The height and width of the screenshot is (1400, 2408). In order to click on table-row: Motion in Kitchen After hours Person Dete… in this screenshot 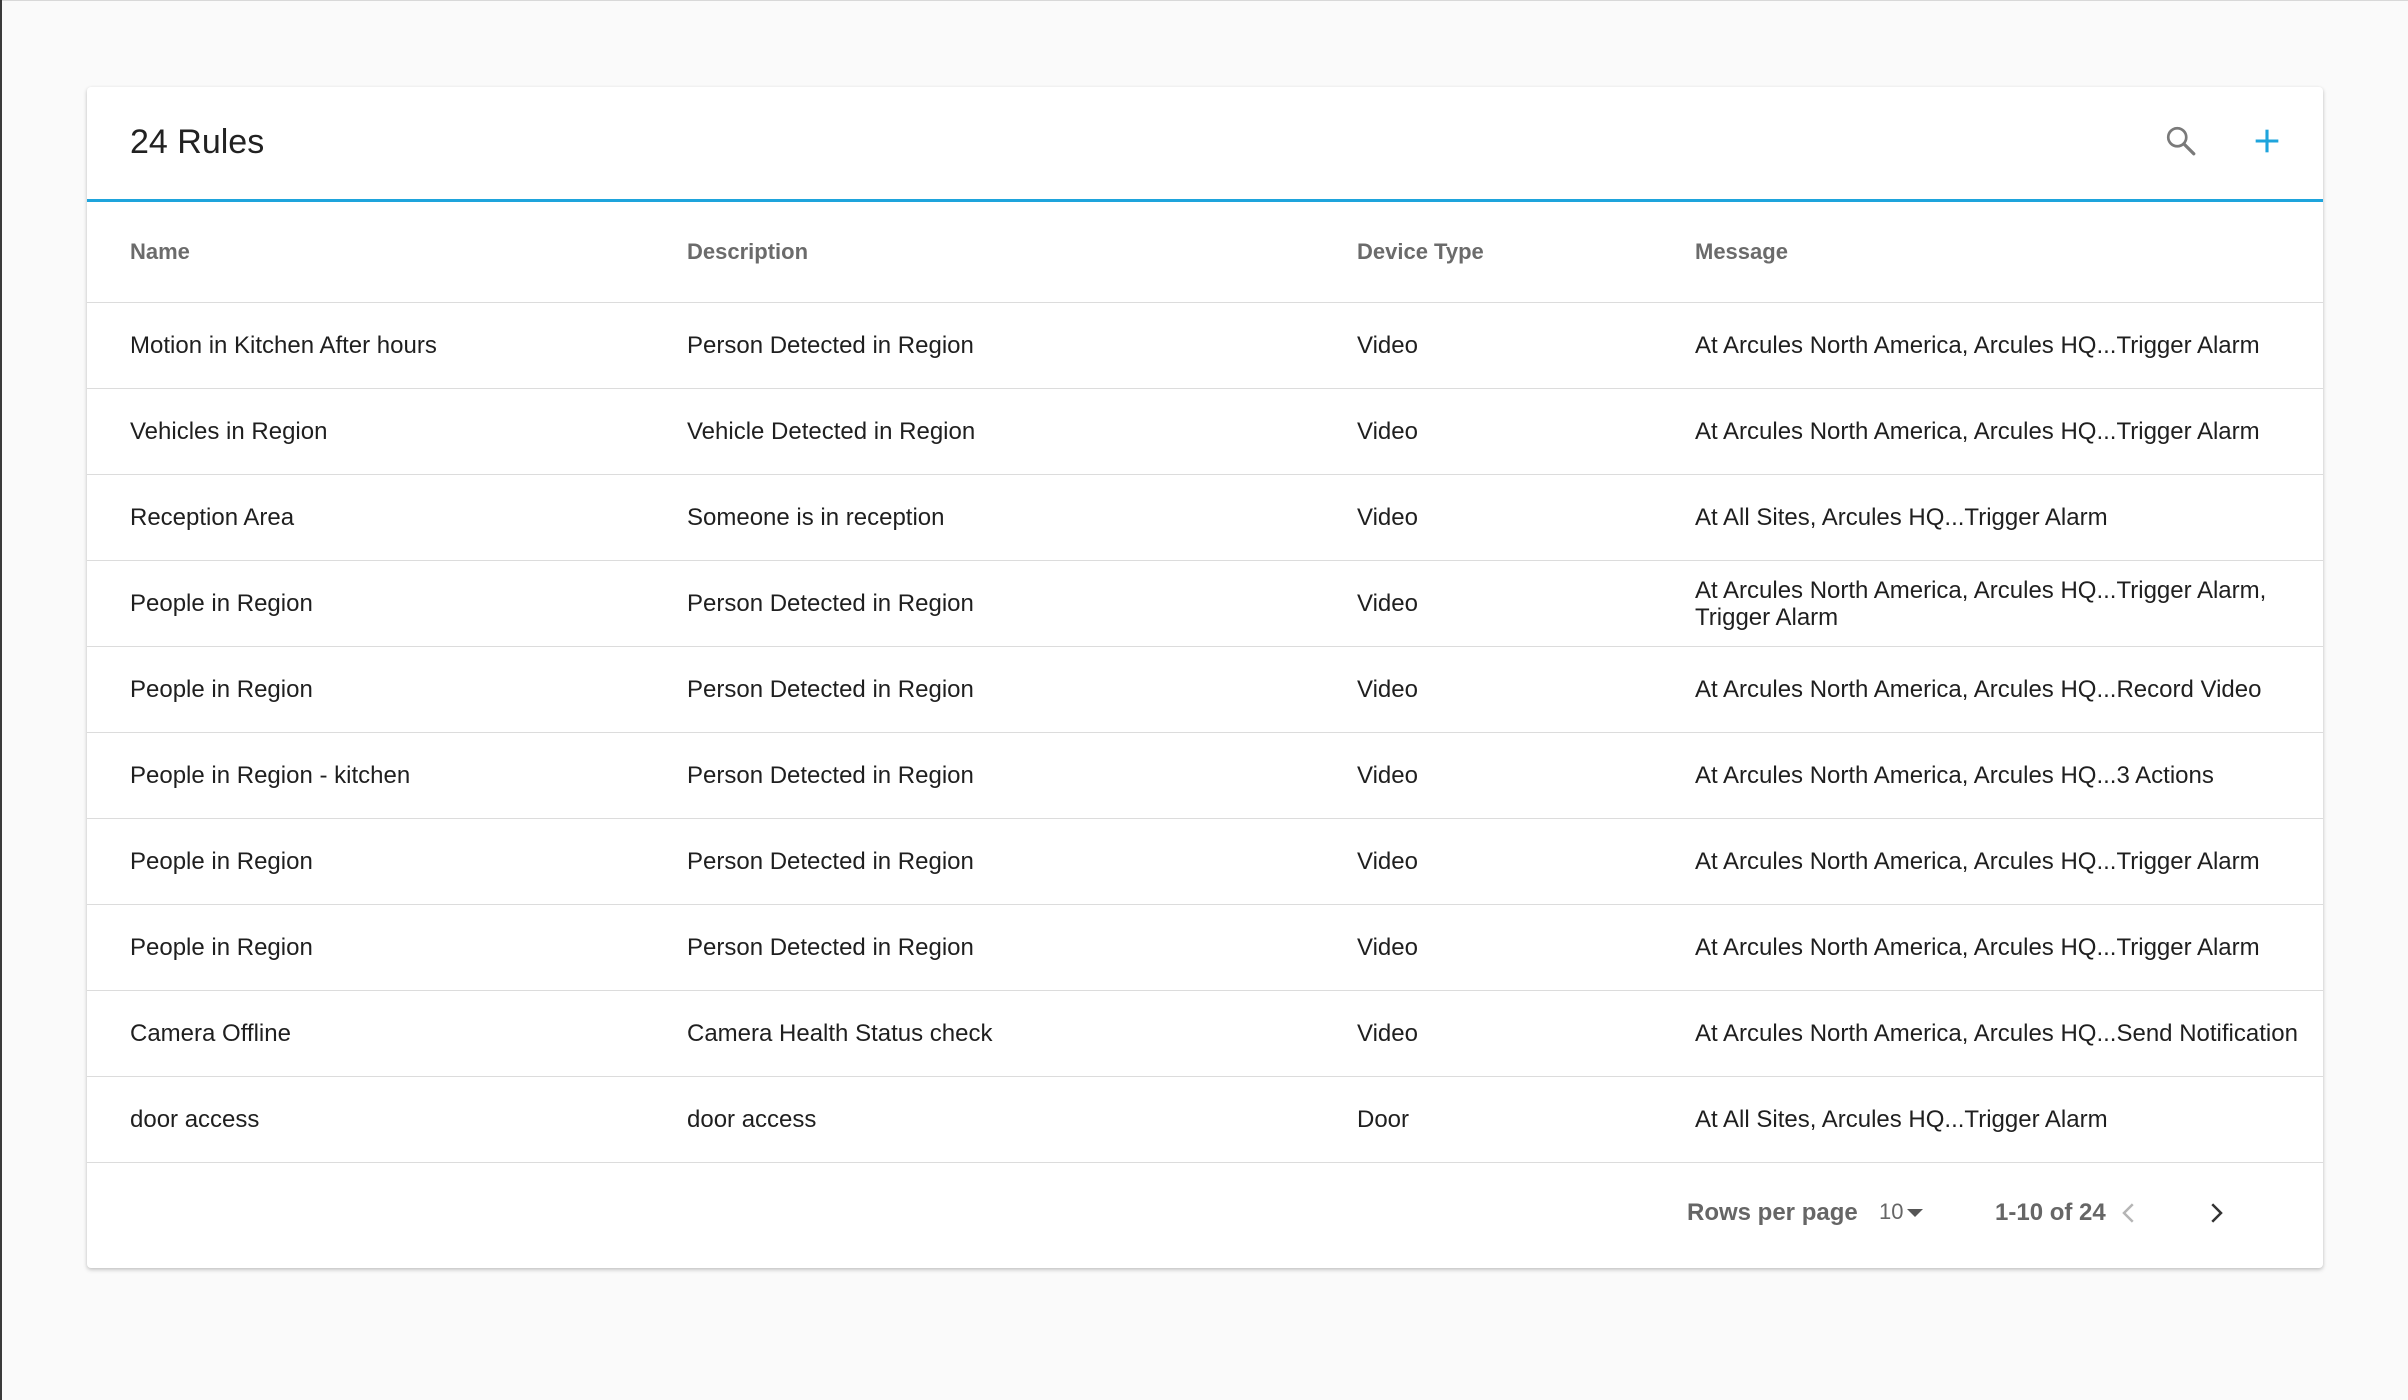, I will do `click(1205, 345)`.